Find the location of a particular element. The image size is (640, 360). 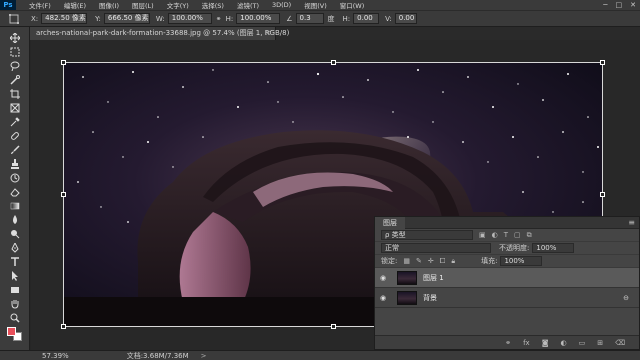

rectangle-tool-icon is located at coordinates (15, 290).